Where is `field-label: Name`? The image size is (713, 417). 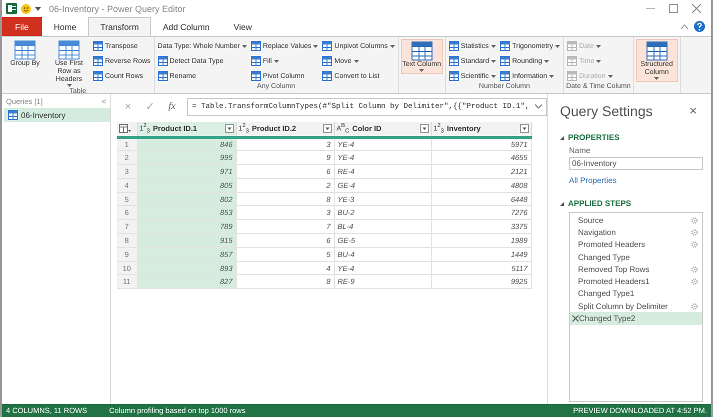 field-label: Name is located at coordinates (580, 150).